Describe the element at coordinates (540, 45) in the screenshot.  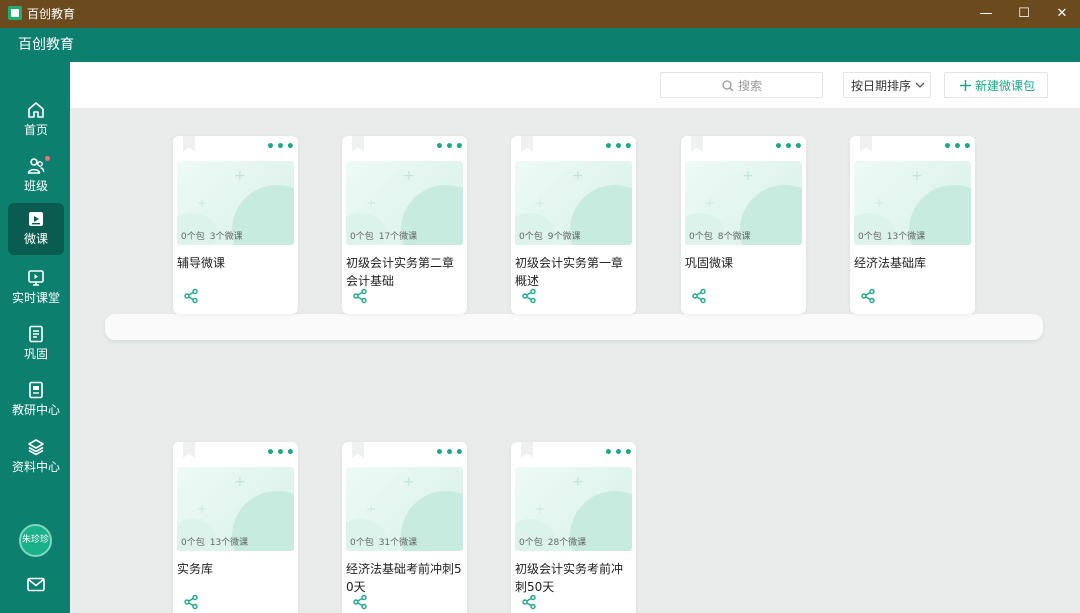
I see `app-header: 百创教育` at that location.